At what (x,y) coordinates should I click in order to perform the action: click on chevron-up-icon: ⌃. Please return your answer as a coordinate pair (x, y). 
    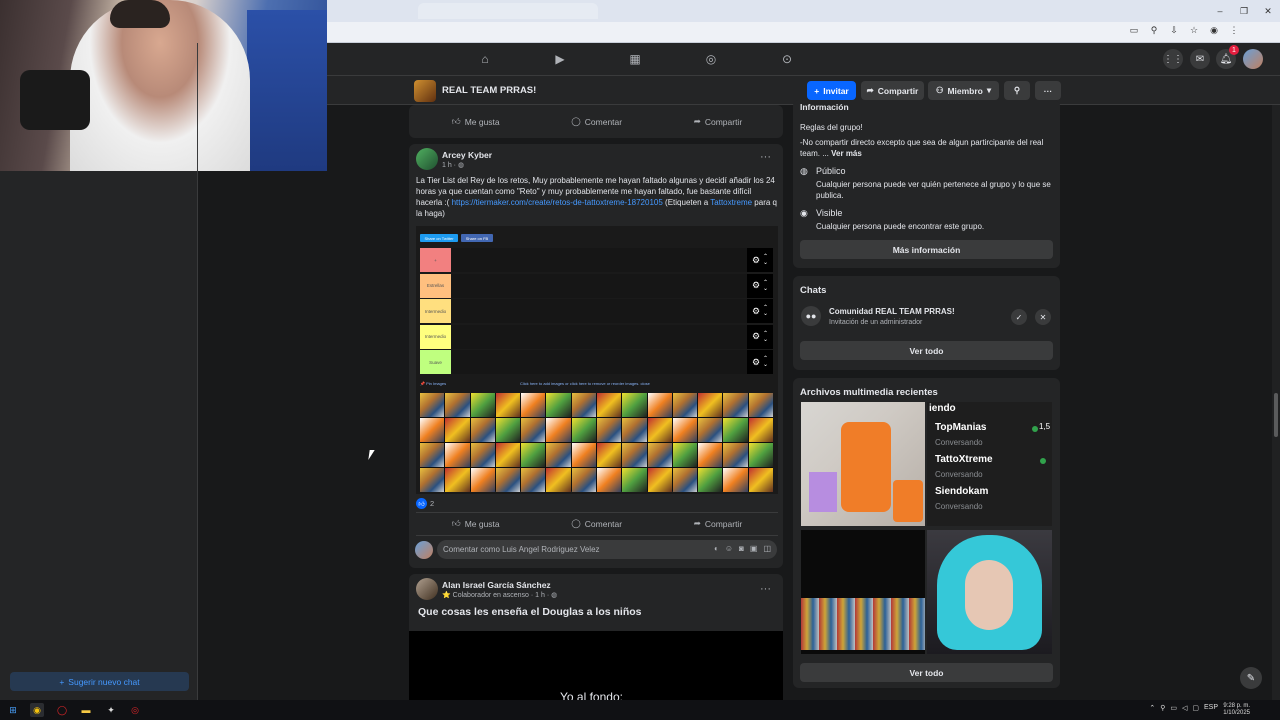
    Looking at the image, I should click on (1152, 708).